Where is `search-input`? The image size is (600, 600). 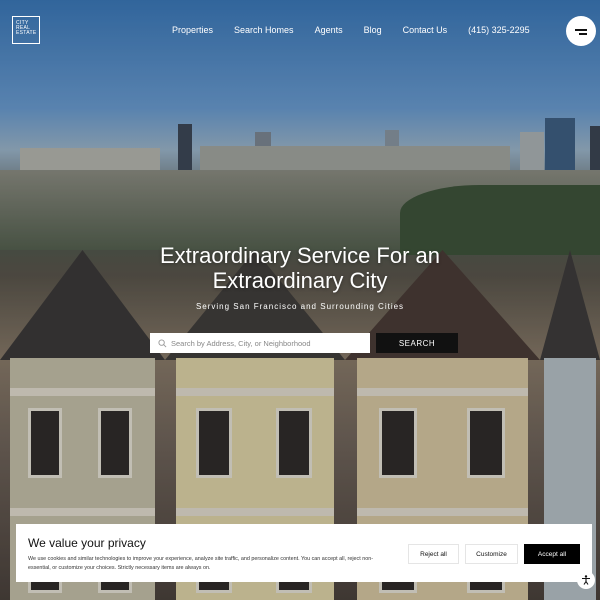
search-input is located at coordinates (266, 343).